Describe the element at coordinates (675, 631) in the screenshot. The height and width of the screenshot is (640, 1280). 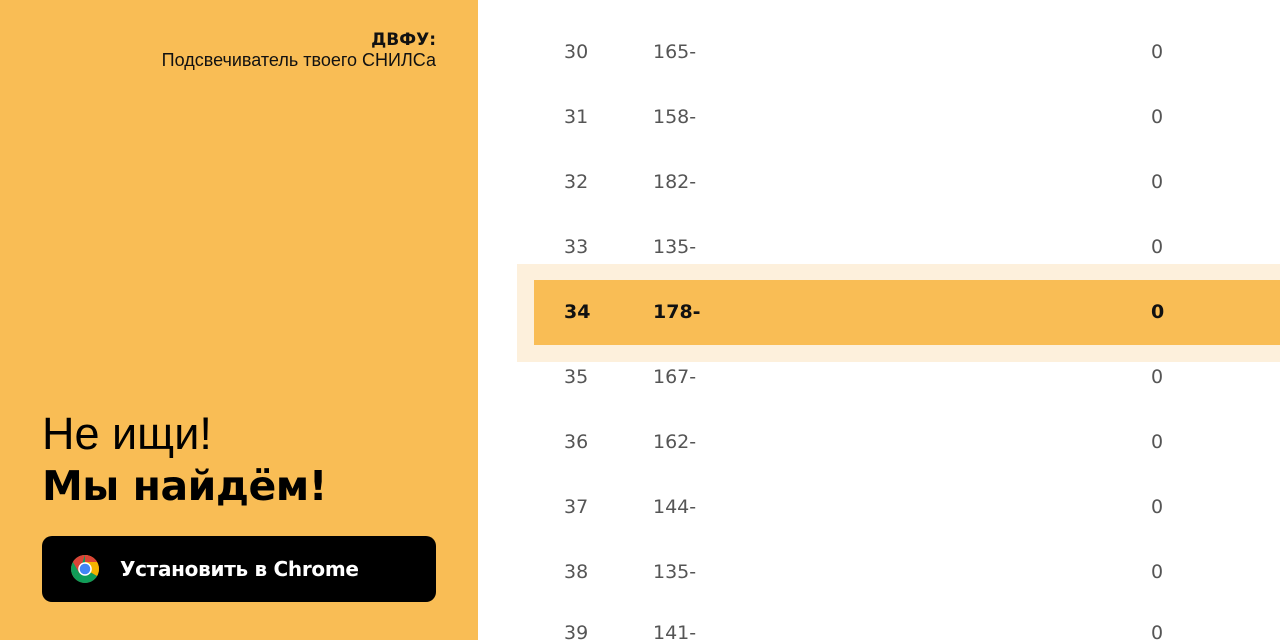
I see `row-snils: 141-` at that location.